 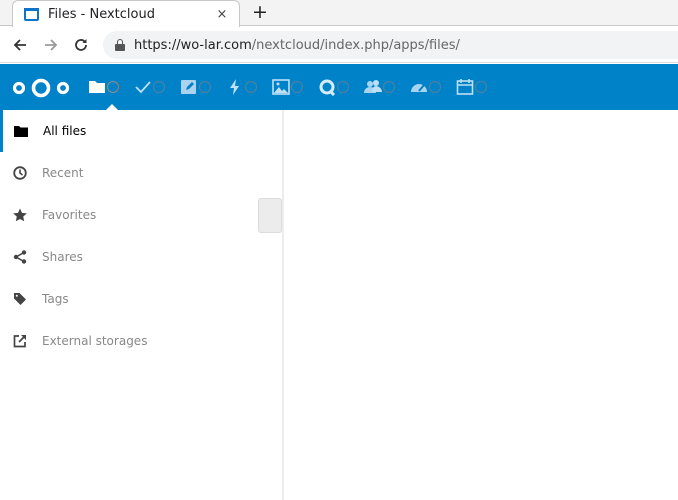 I want to click on app-files, so click(x=111, y=87).